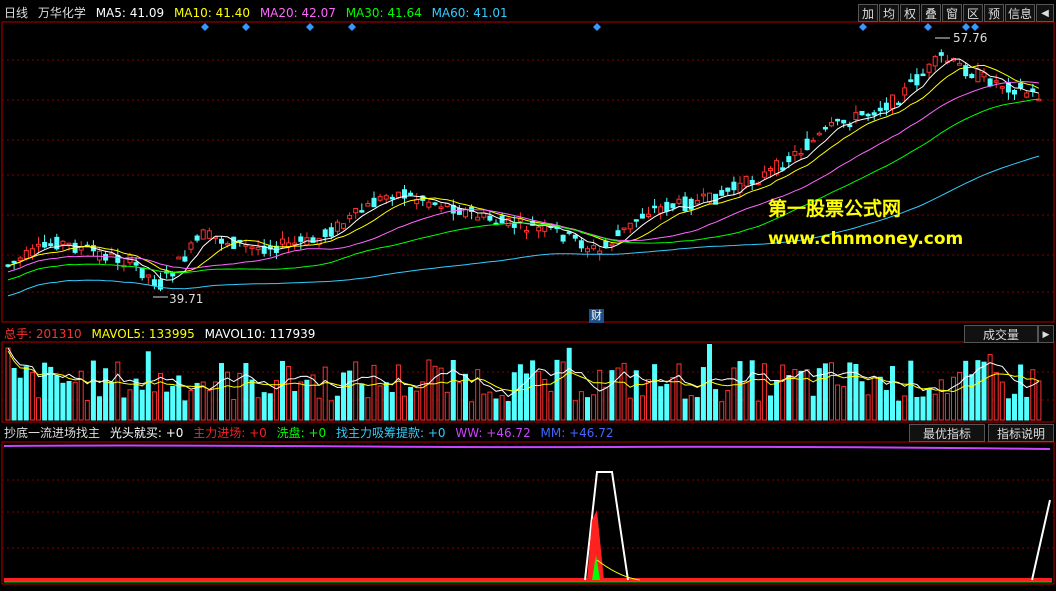 The height and width of the screenshot is (591, 1056). What do you see at coordinates (1020, 13) in the screenshot?
I see `info-button: 信息` at bounding box center [1020, 13].